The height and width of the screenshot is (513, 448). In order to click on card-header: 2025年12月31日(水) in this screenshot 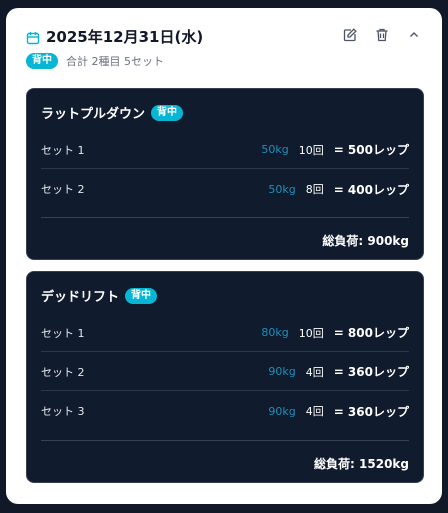, I will do `click(224, 37)`.